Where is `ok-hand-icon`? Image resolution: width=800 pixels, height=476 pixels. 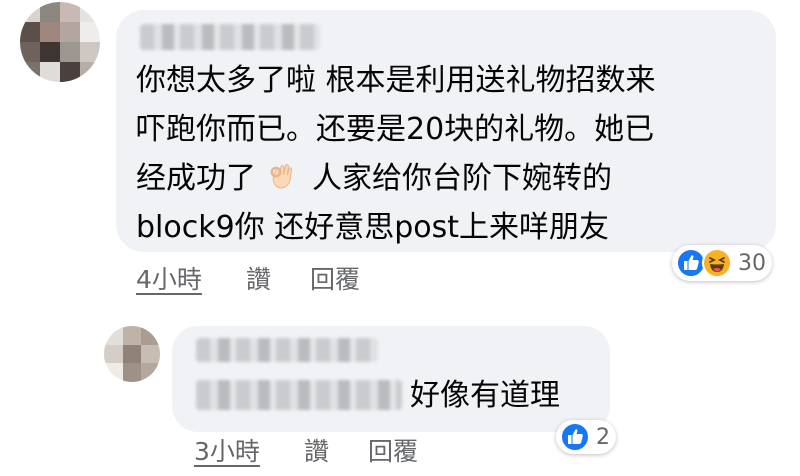 ok-hand-icon is located at coordinates (281, 176).